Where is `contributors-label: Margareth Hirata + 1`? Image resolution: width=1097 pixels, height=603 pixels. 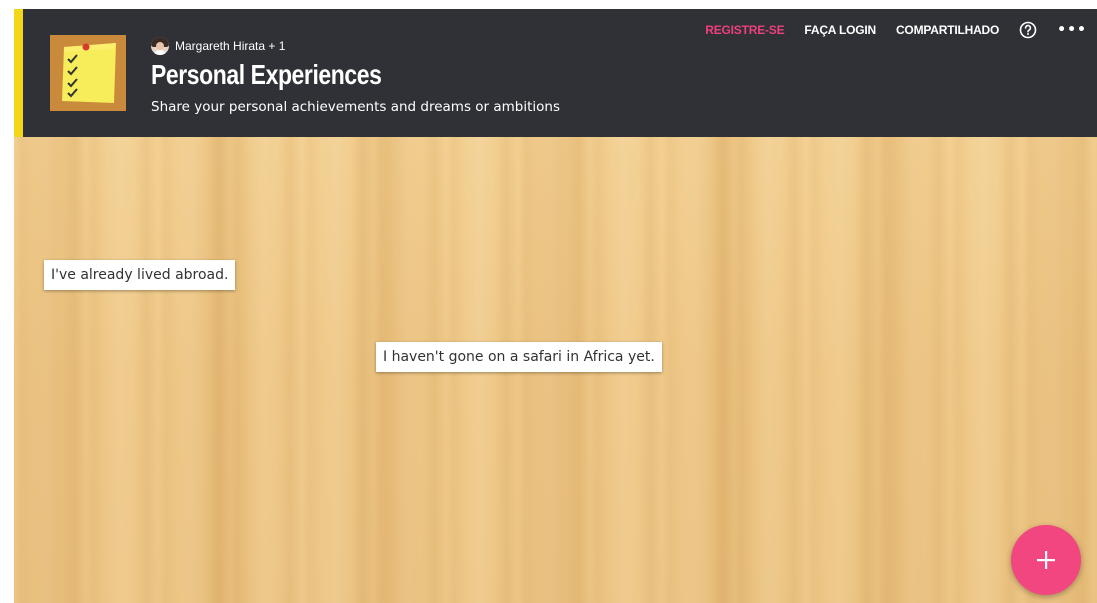
contributors-label: Margareth Hirata + 1 is located at coordinates (230, 46).